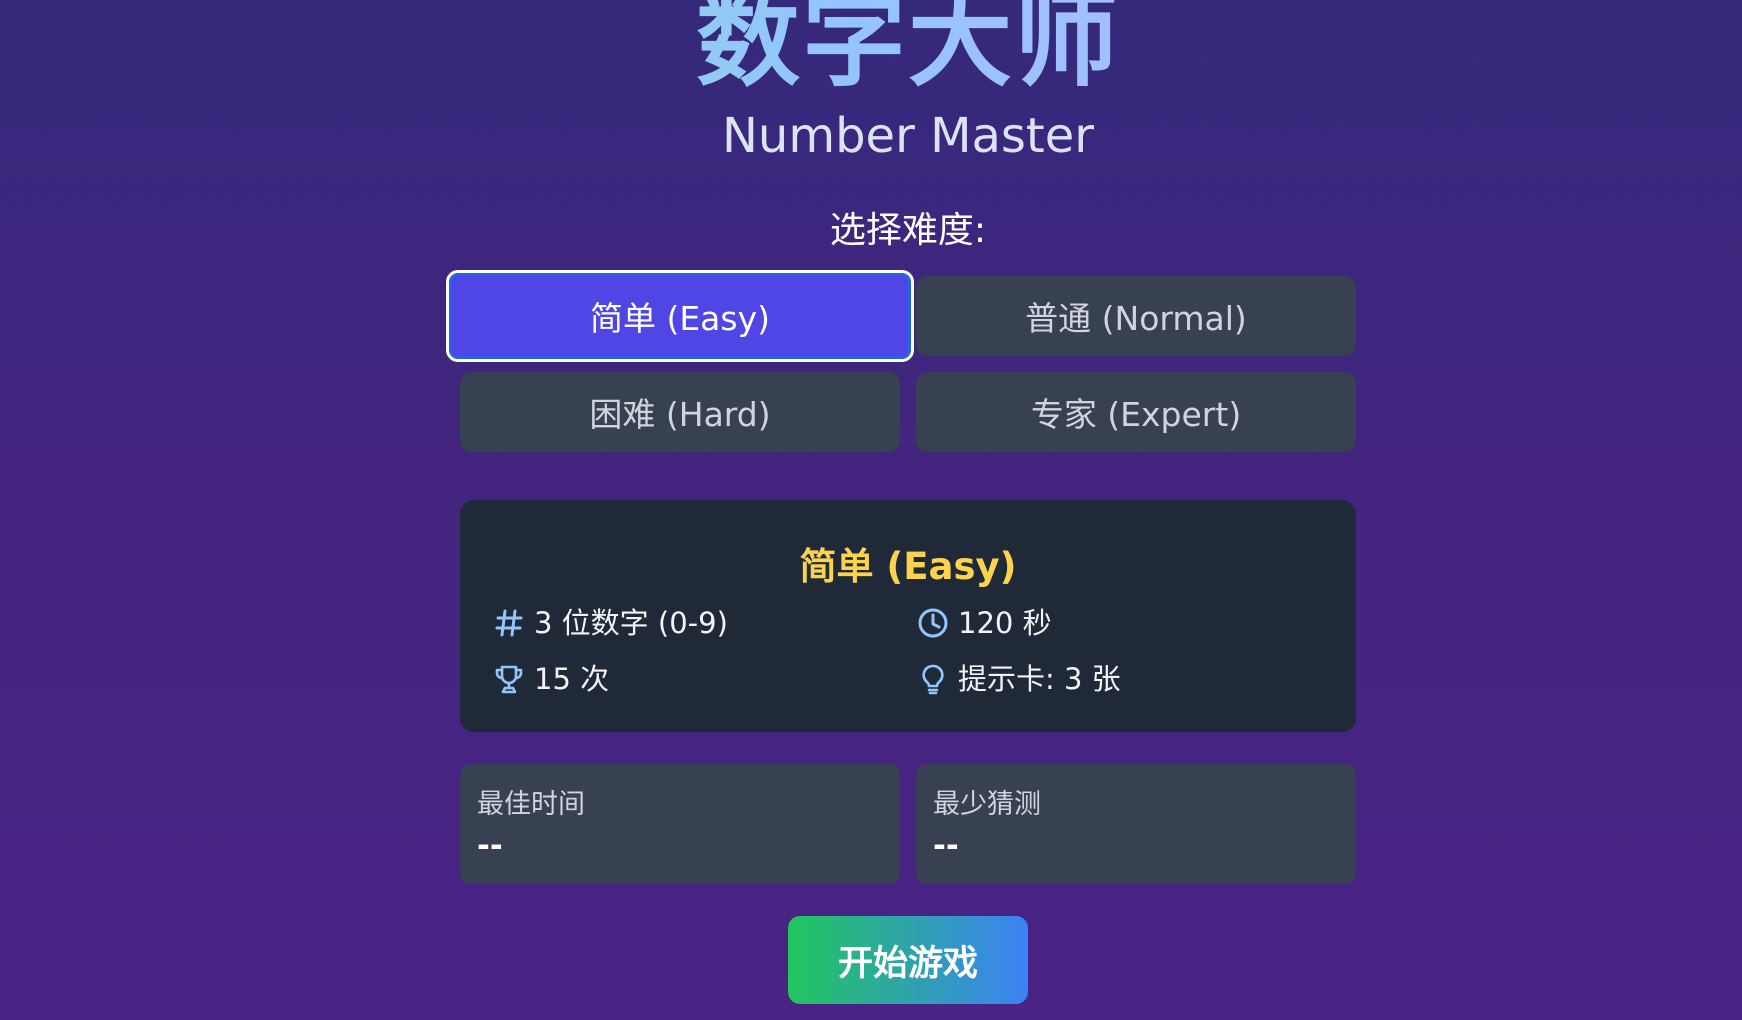 The image size is (1742, 1020). I want to click on time-info: 120 秒, so click(984, 623).